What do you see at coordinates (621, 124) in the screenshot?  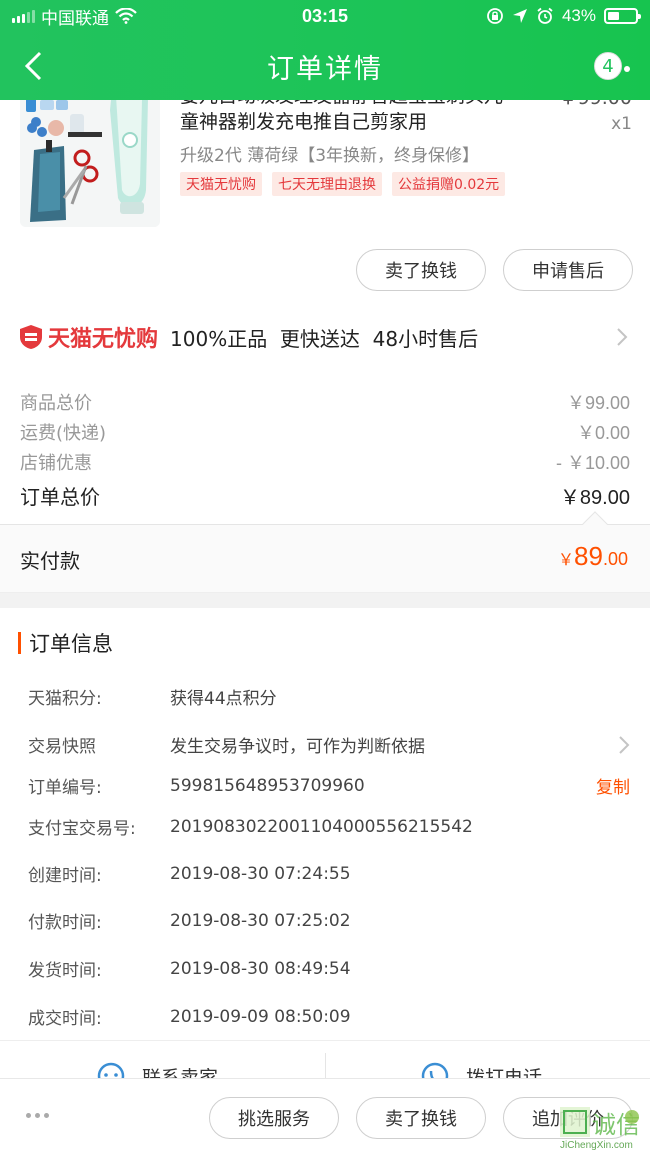 I see `product-quantity: x1` at bounding box center [621, 124].